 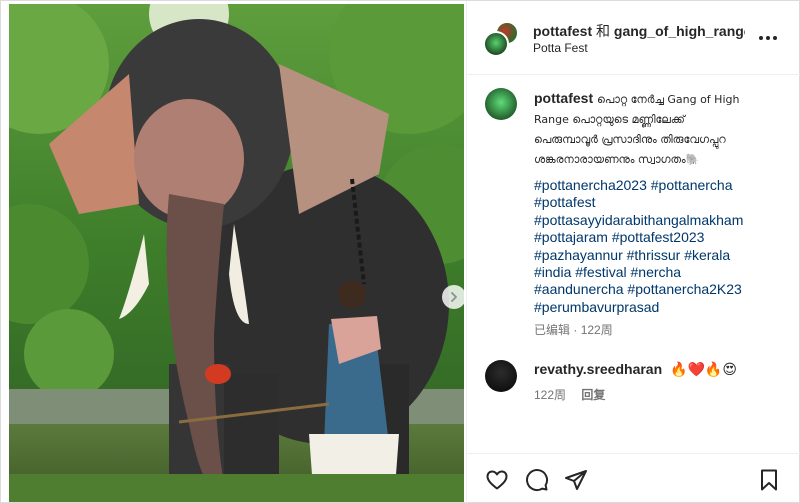 I want to click on hashtag-line: #aandunercha #pottanercha2K23, so click(x=664, y=289).